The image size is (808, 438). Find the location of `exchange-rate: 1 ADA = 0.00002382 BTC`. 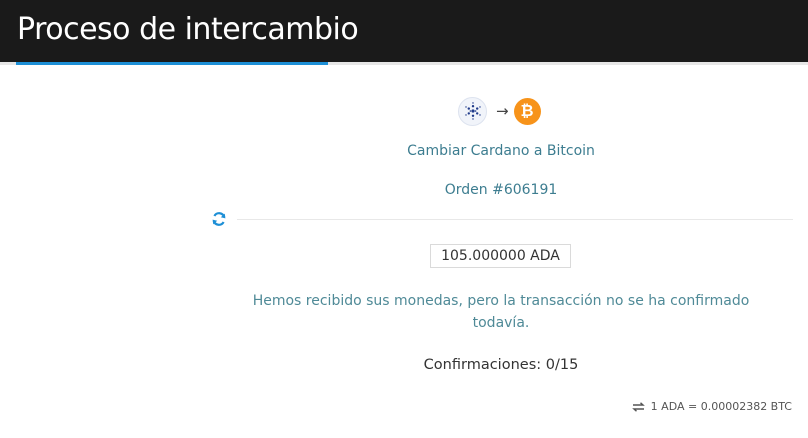

exchange-rate: 1 ADA = 0.00002382 BTC is located at coordinates (711, 406).